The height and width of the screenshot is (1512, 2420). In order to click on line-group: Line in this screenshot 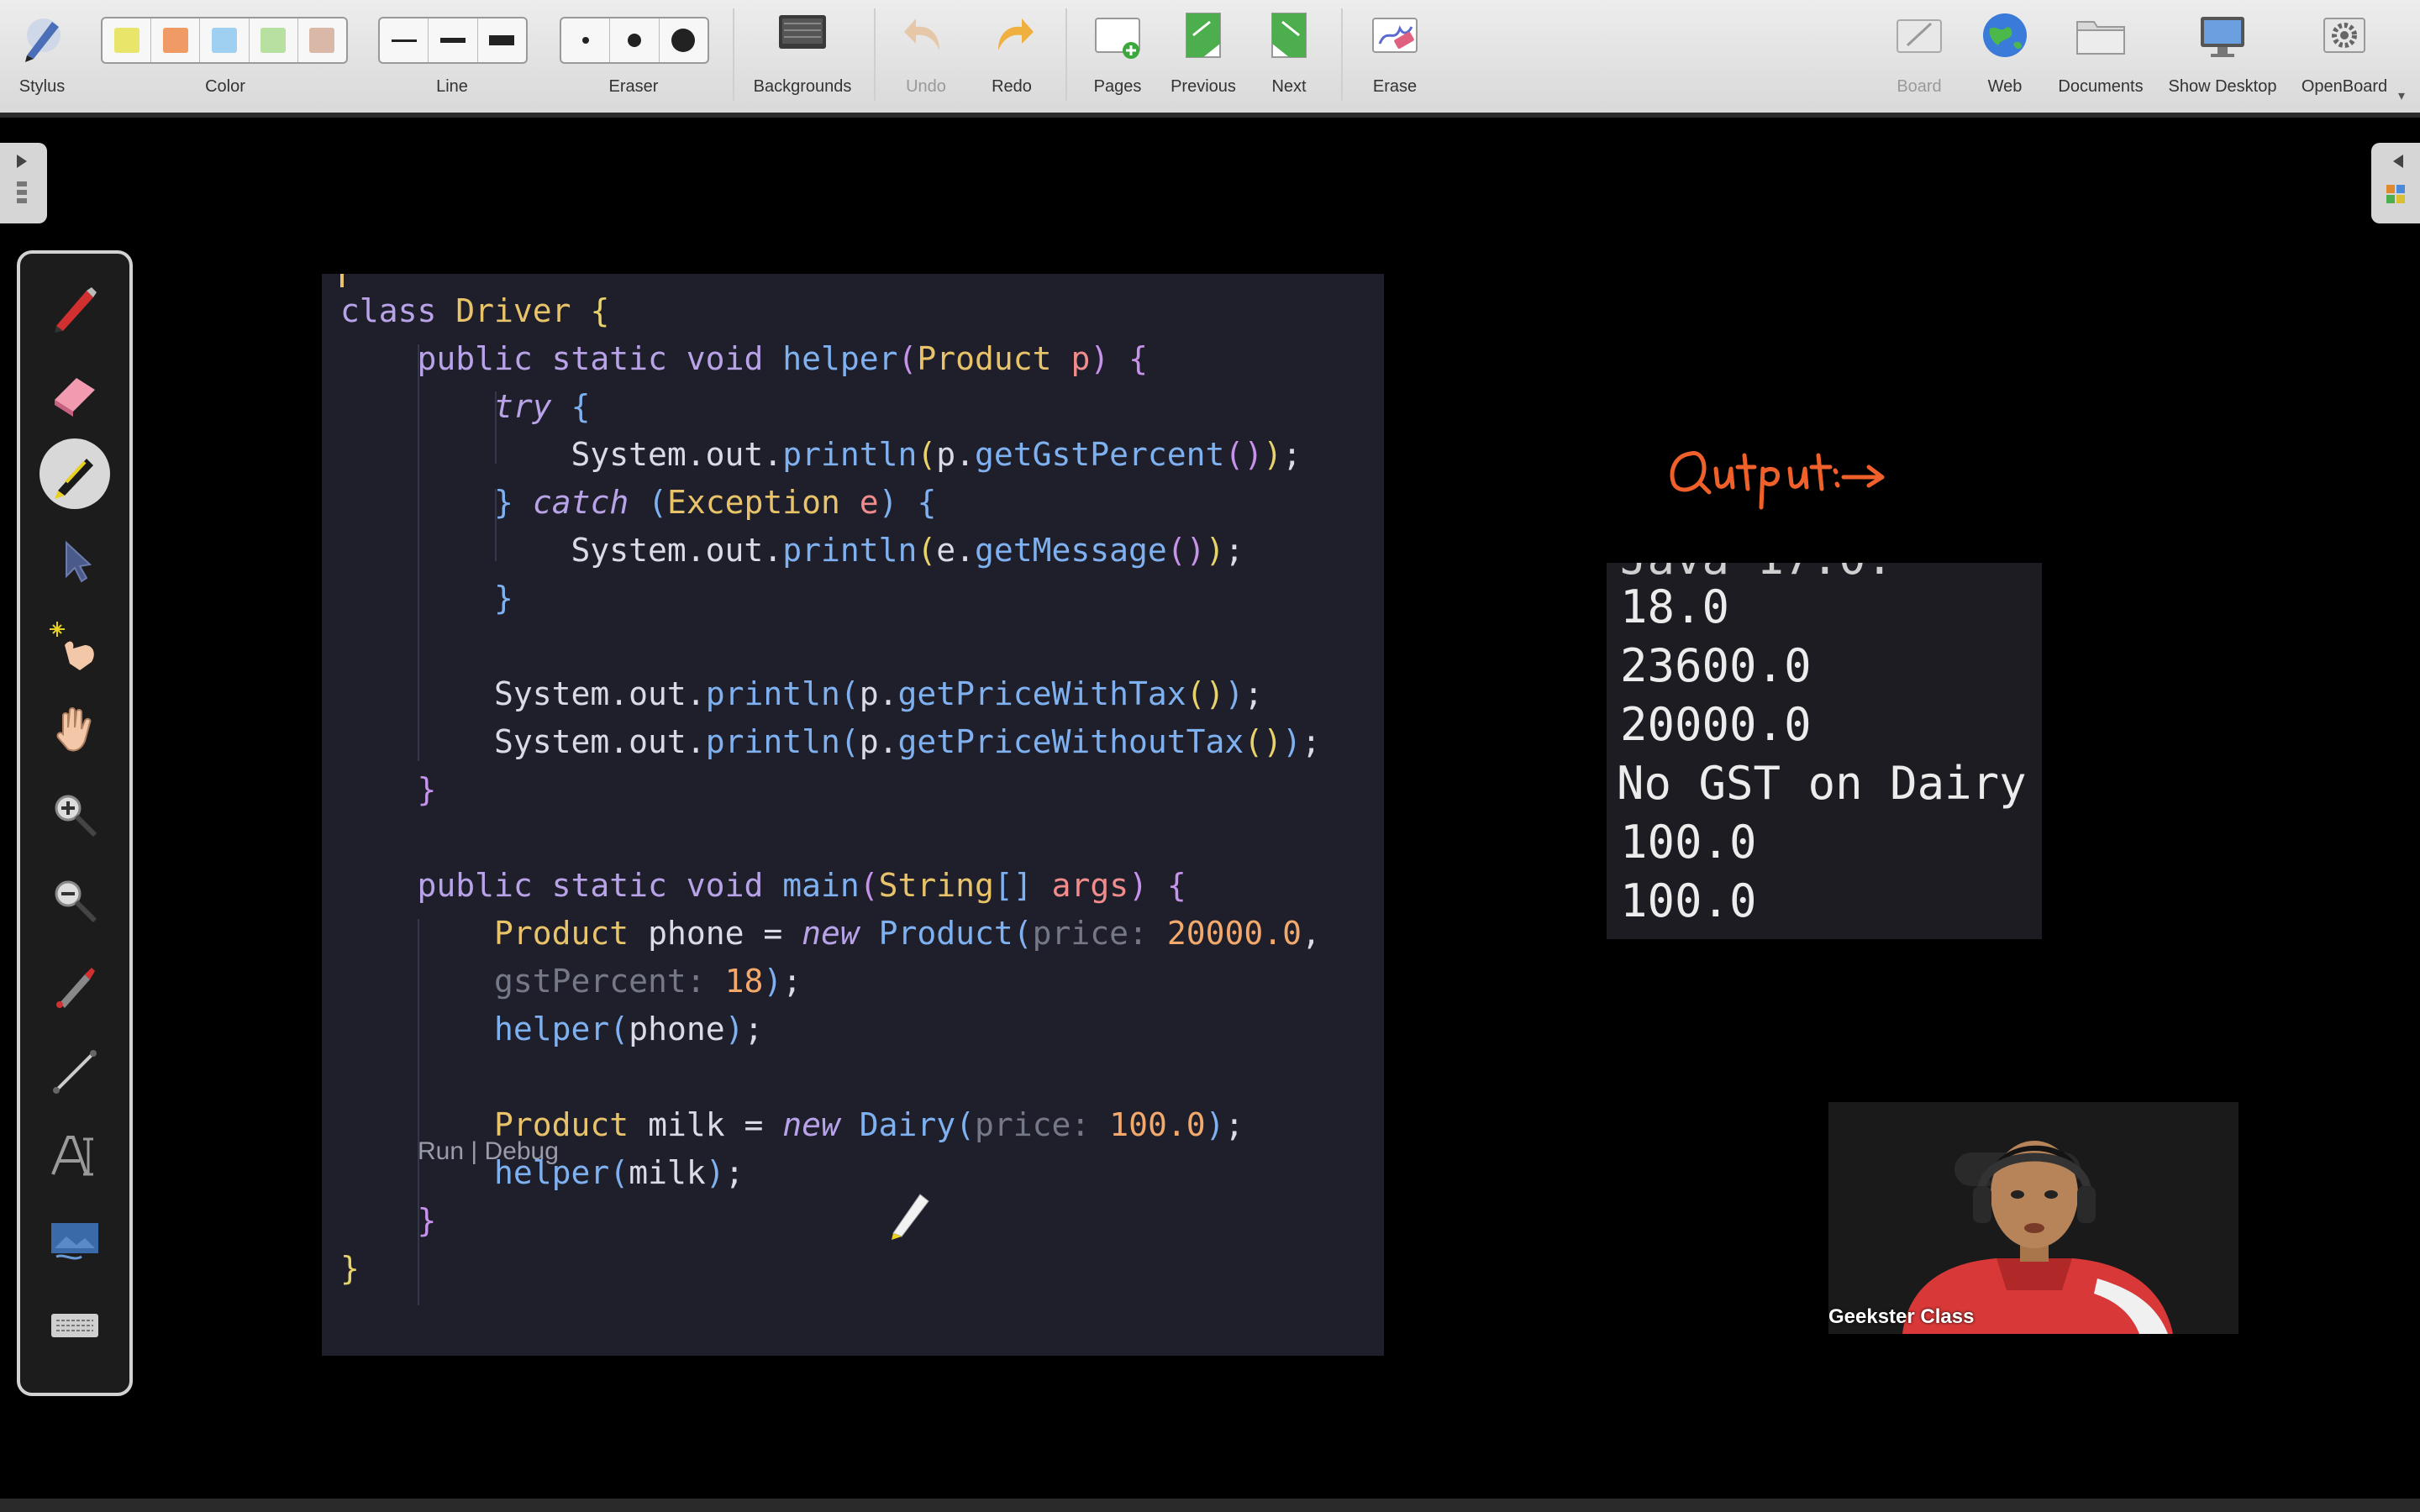, I will do `click(452, 56)`.